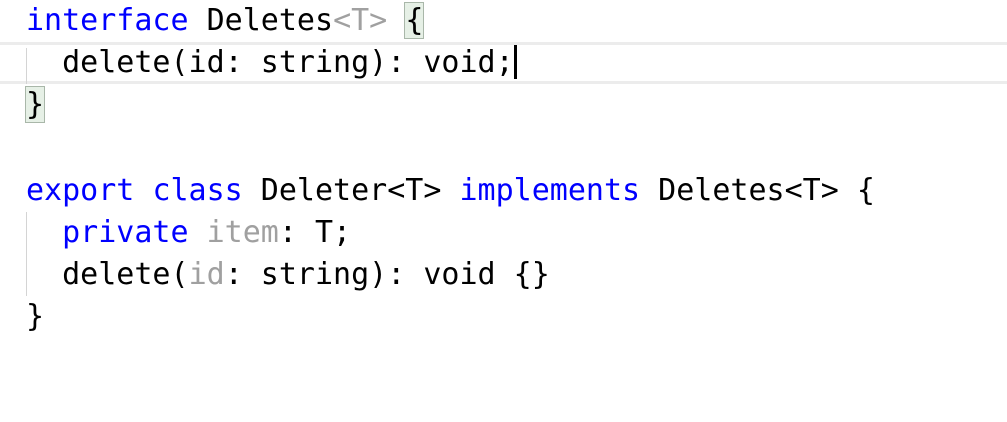 Image resolution: width=1007 pixels, height=422 pixels. Describe the element at coordinates (270, 62) in the screenshot. I see `method-signature: delete(id: string): void;` at that location.